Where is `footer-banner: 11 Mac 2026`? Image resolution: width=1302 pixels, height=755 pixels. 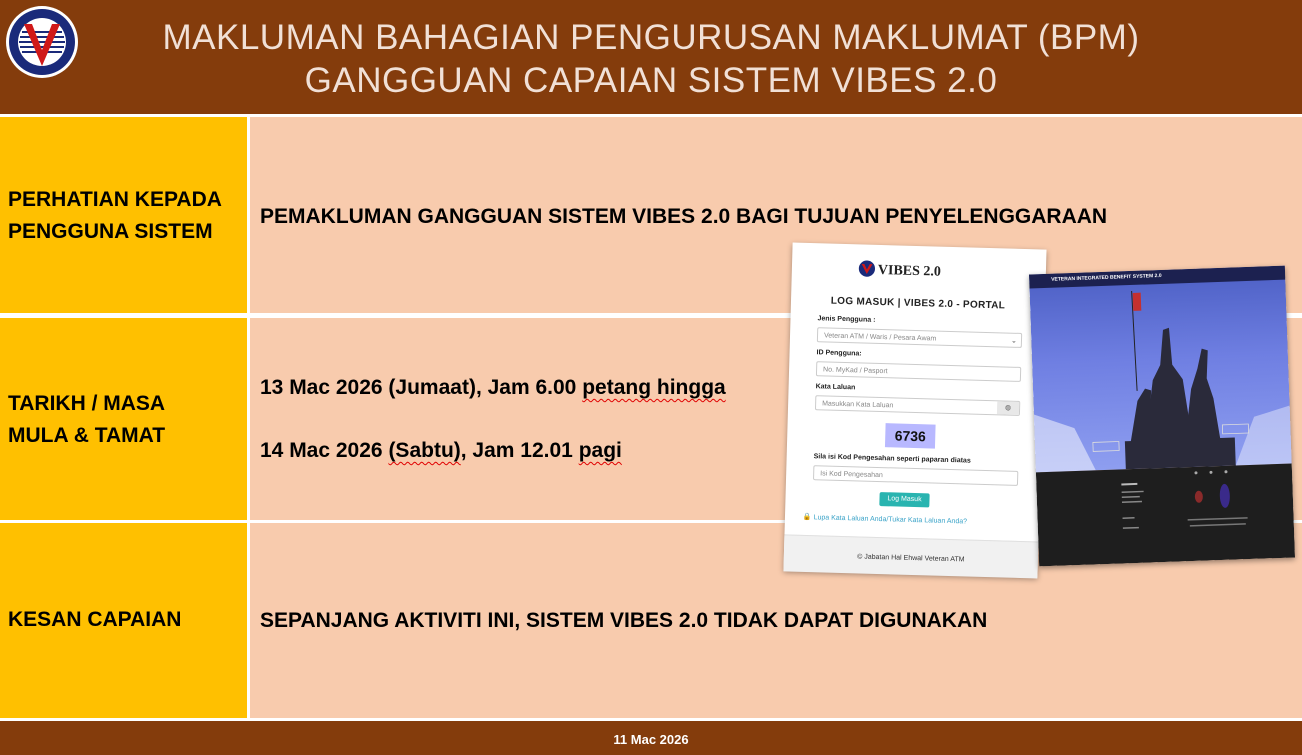 footer-banner: 11 Mac 2026 is located at coordinates (651, 738).